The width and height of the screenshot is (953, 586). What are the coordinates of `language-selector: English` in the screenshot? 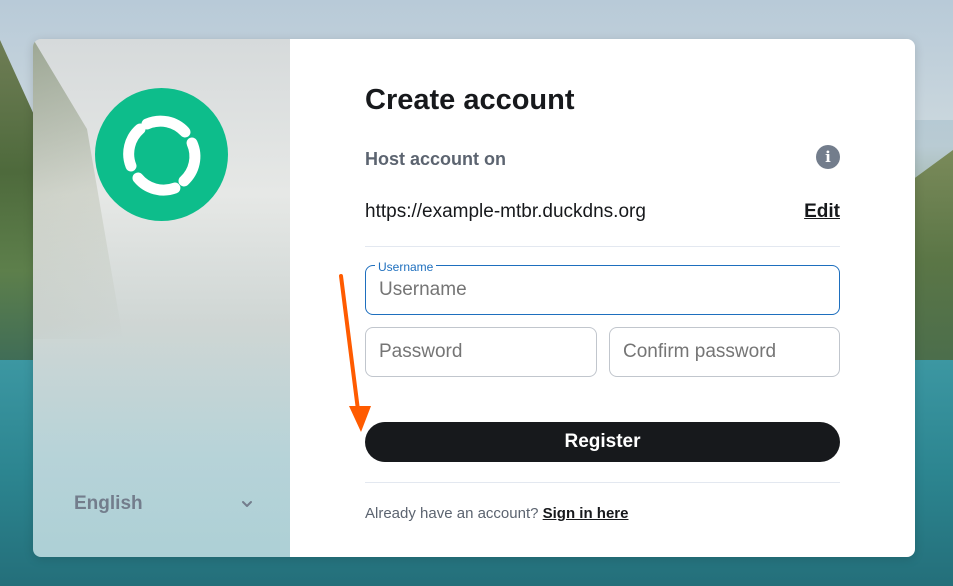 It's located at (164, 504).